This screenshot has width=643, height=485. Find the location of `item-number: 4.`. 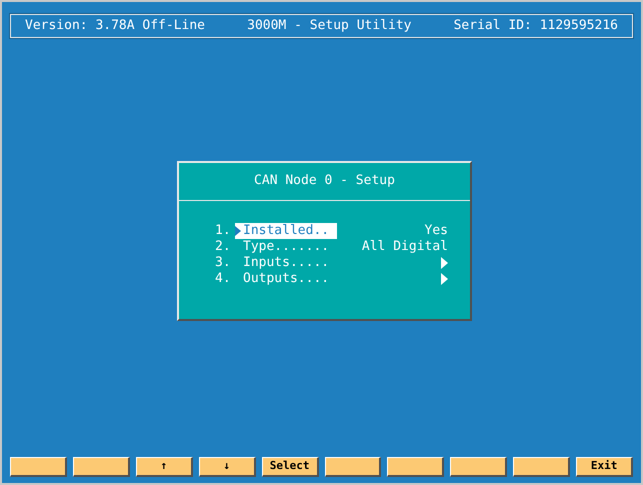

item-number: 4. is located at coordinates (223, 278).